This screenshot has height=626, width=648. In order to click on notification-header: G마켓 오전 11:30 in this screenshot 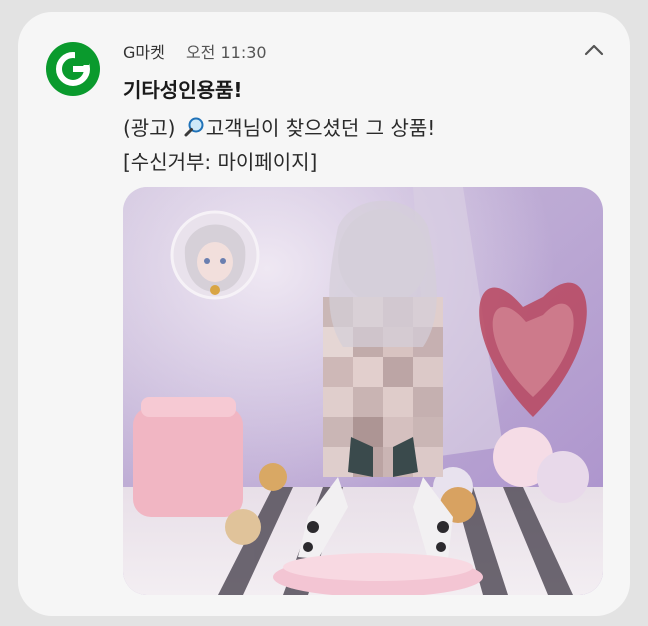, I will do `click(195, 51)`.